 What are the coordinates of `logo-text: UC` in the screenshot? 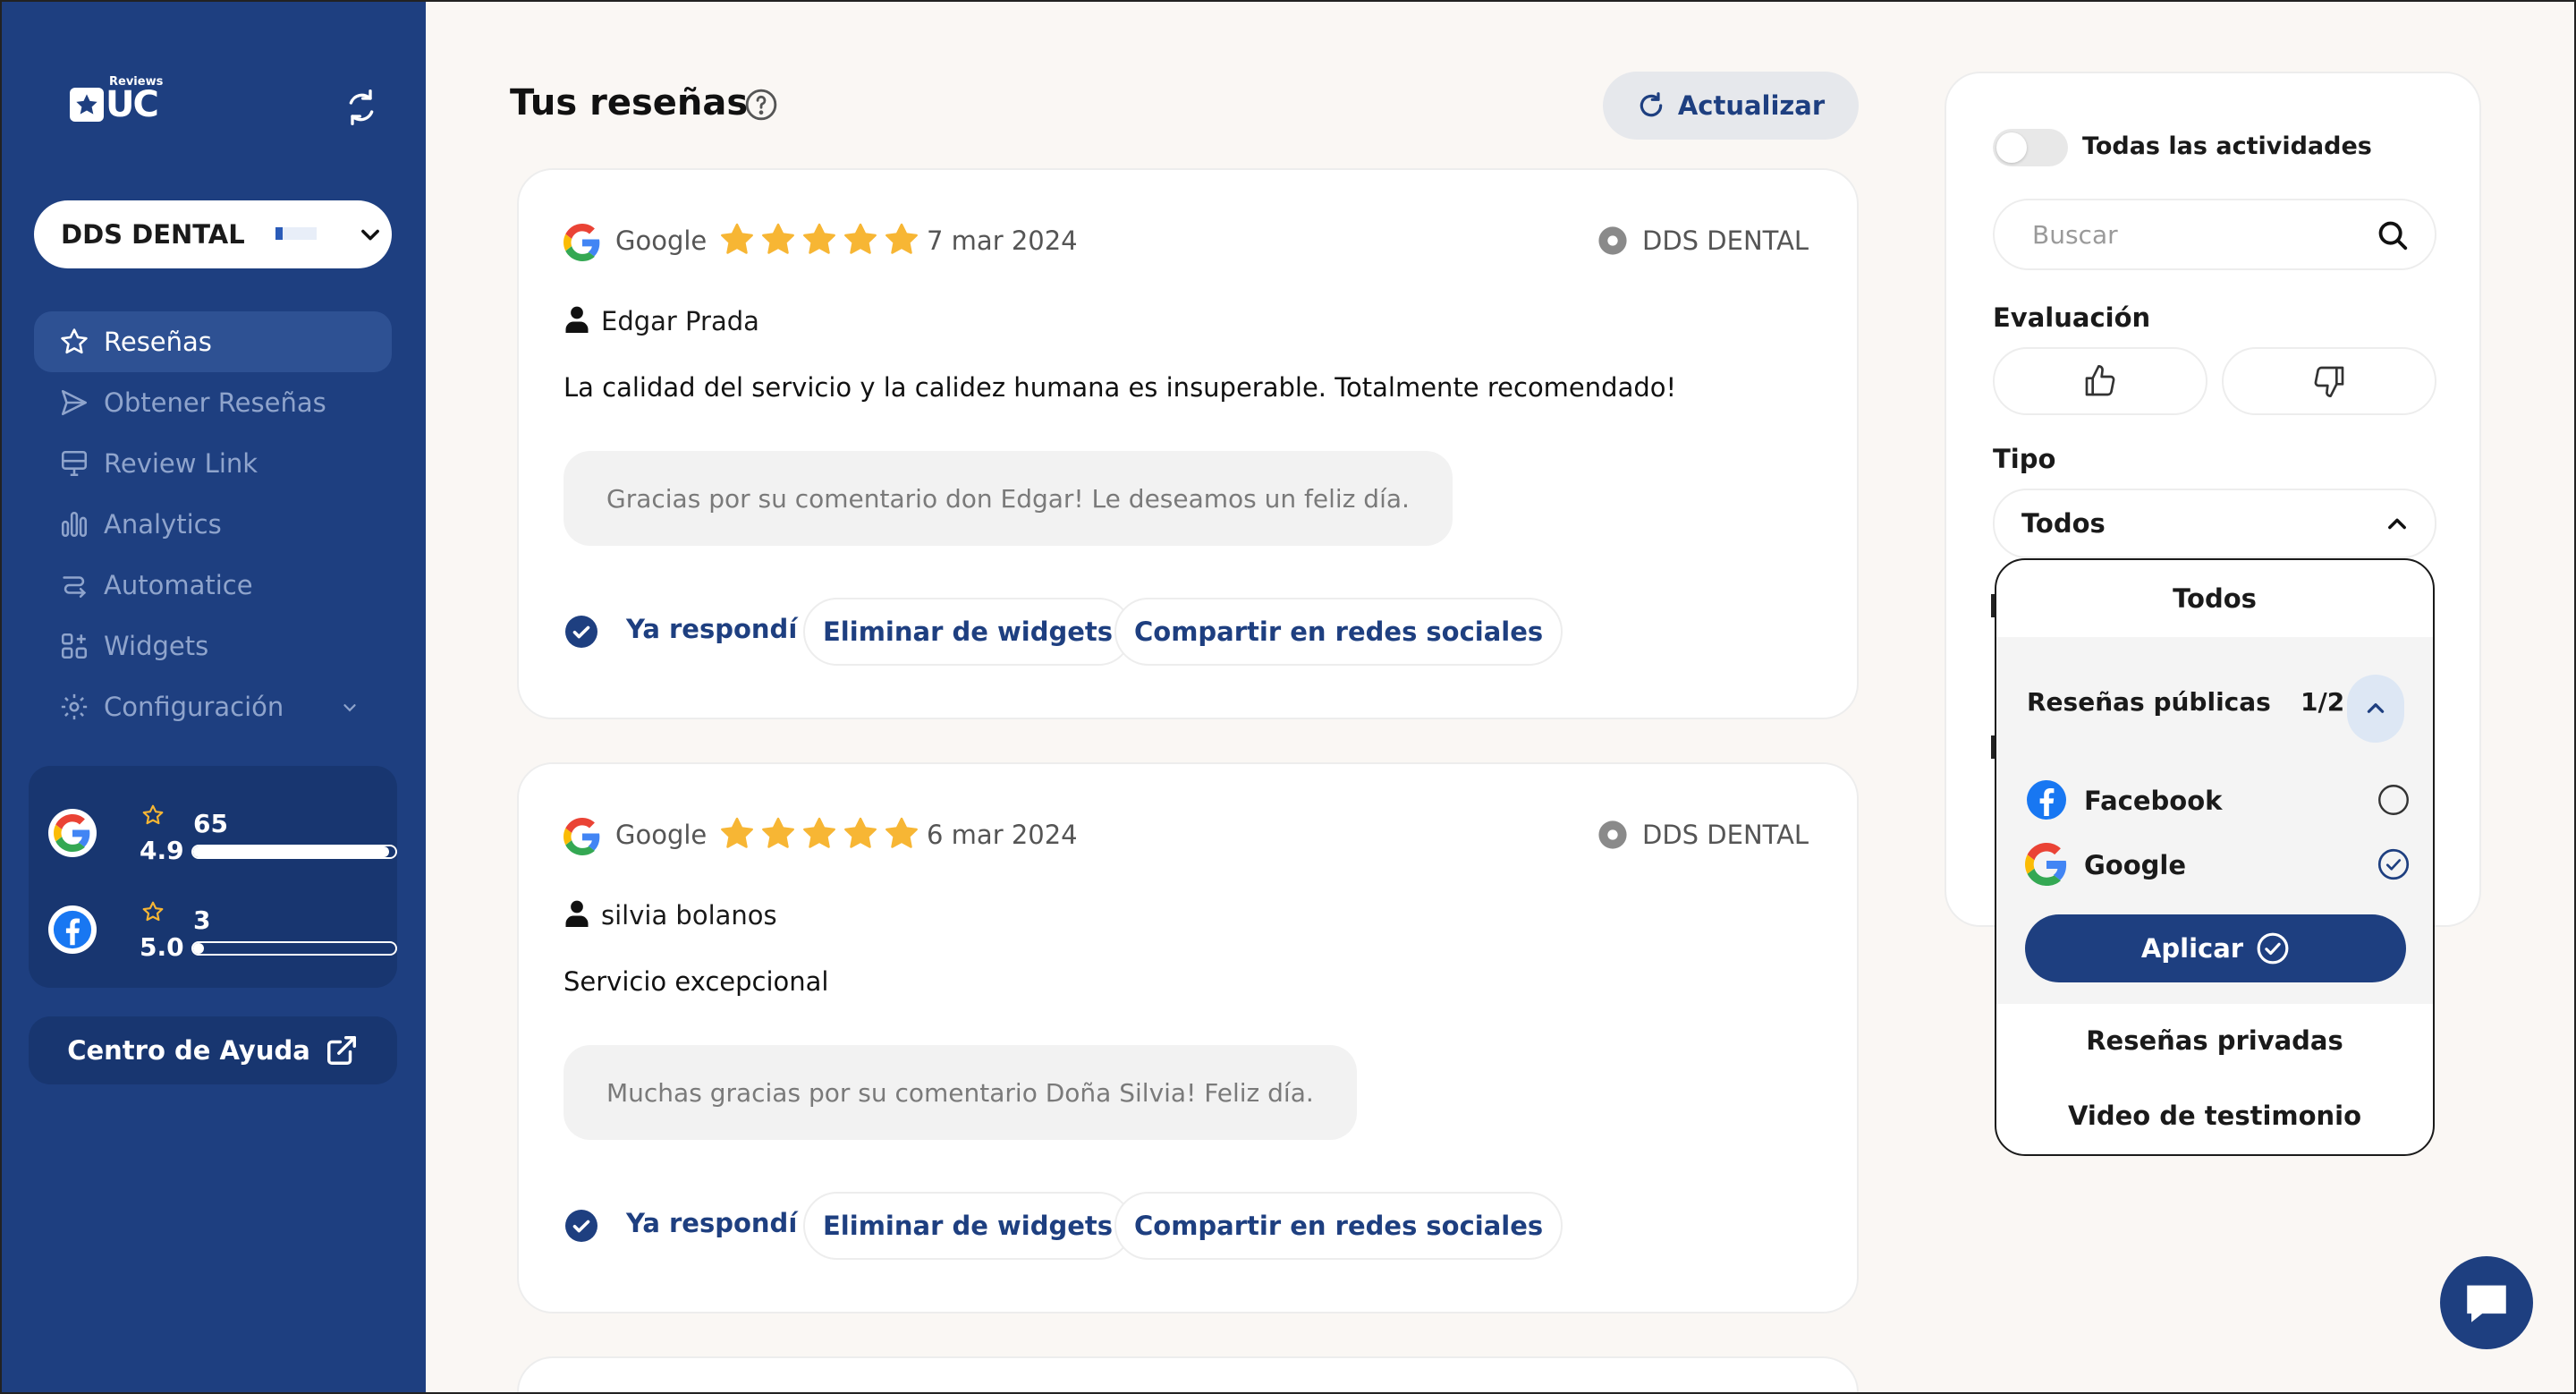 It's located at (132, 104).